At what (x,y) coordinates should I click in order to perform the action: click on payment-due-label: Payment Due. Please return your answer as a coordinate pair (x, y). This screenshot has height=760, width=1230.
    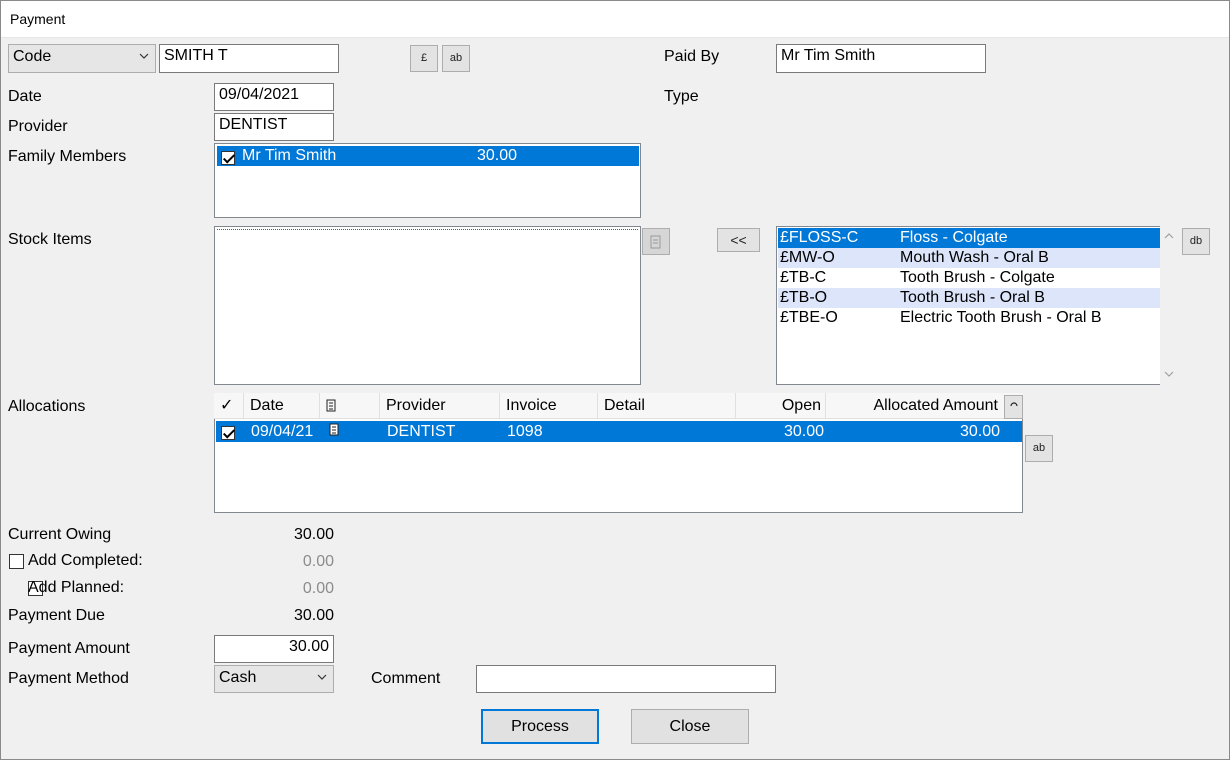
    Looking at the image, I should click on (56, 615).